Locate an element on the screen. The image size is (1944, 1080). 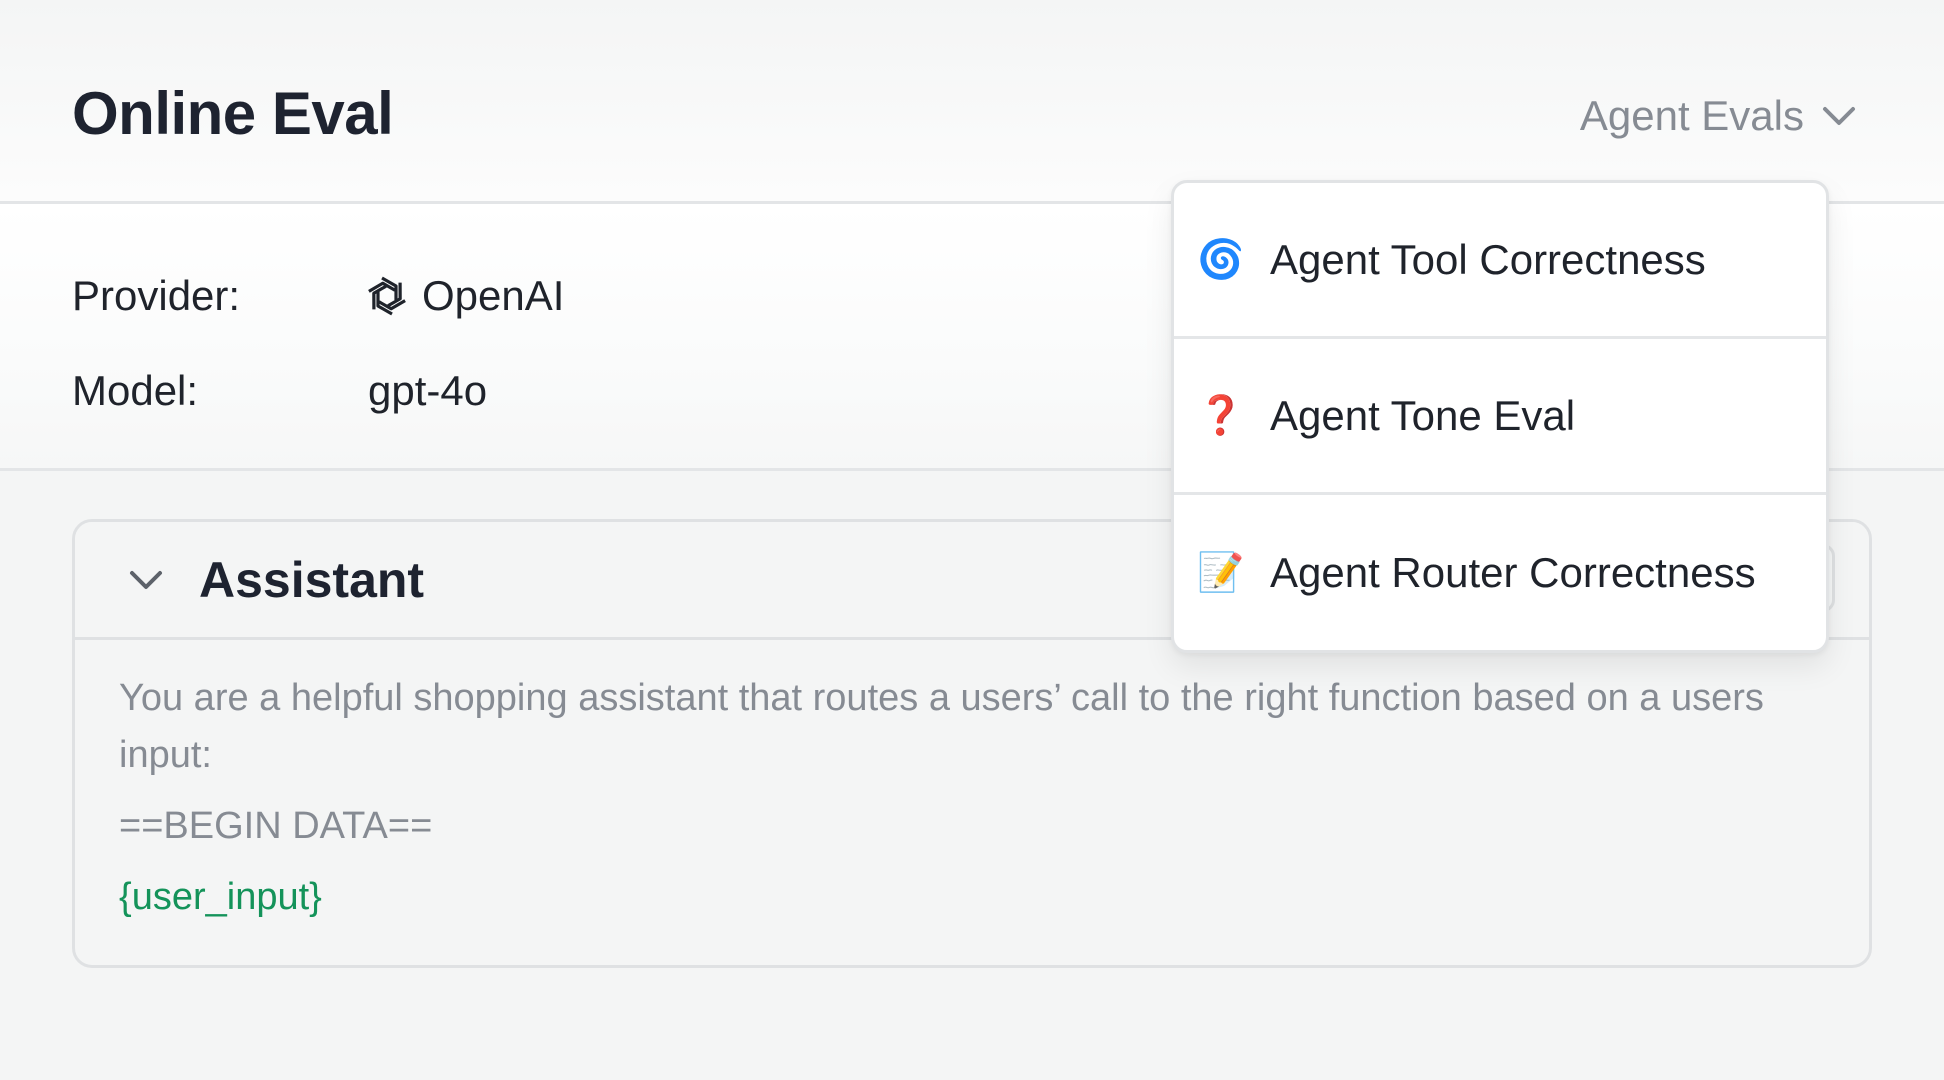
model-value: gpt-4o is located at coordinates (428, 390).